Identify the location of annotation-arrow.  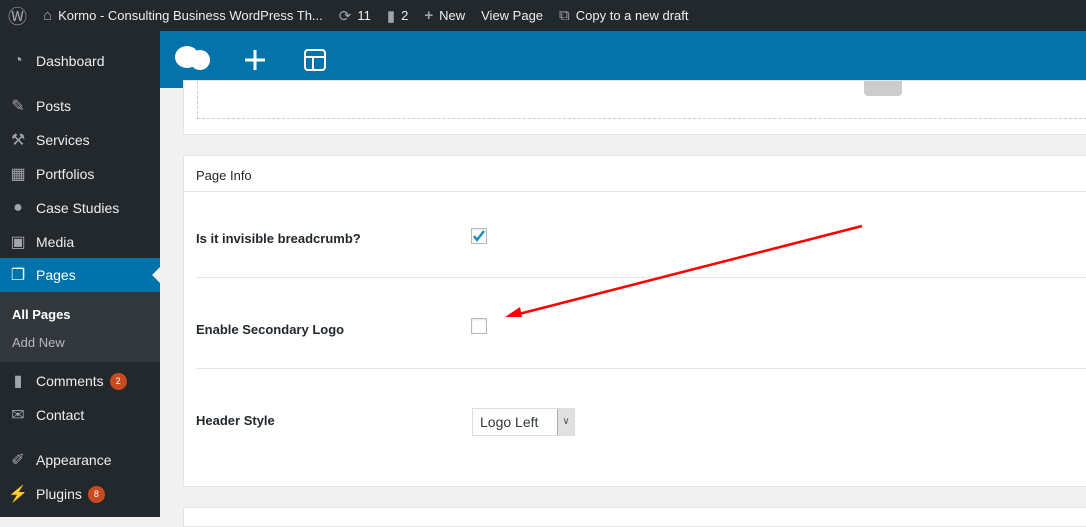
(684, 270).